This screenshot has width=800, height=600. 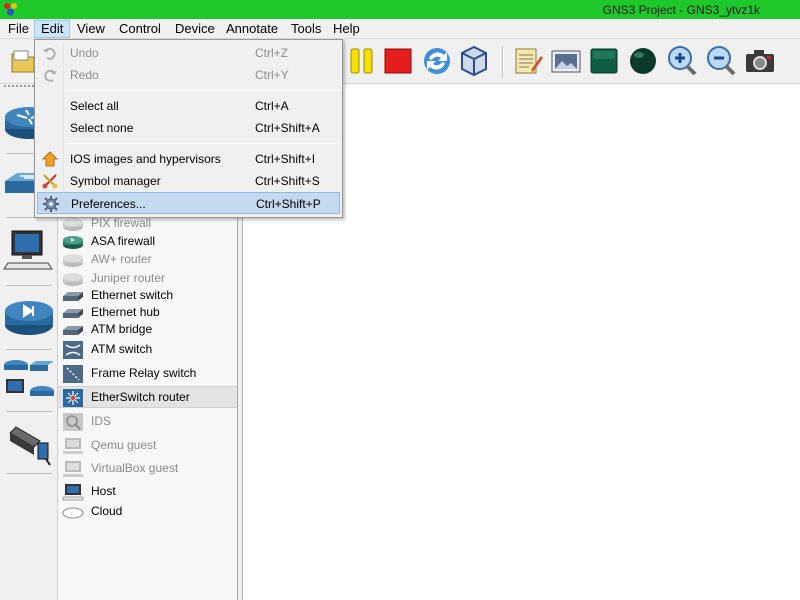 I want to click on bridge-icon, so click(x=73, y=330).